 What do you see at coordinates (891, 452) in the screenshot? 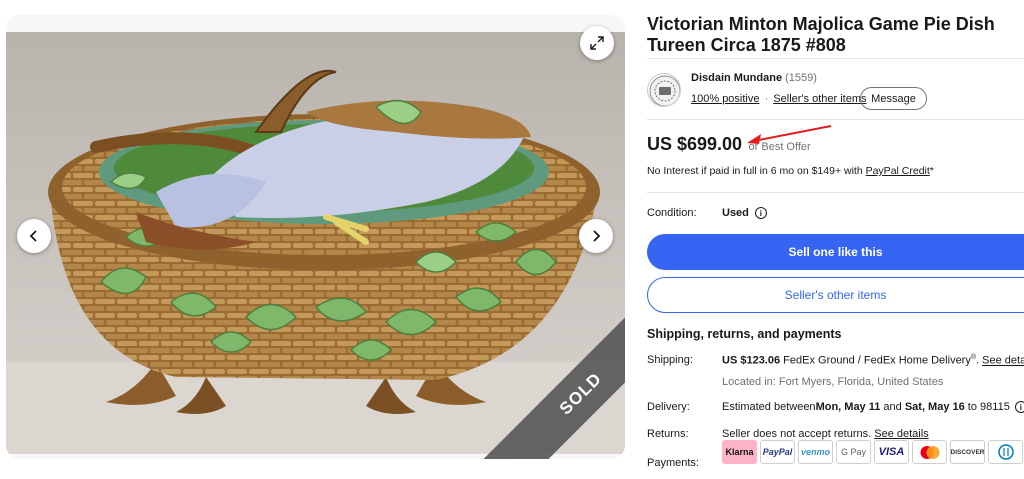
I see `visa-icon: VISA` at bounding box center [891, 452].